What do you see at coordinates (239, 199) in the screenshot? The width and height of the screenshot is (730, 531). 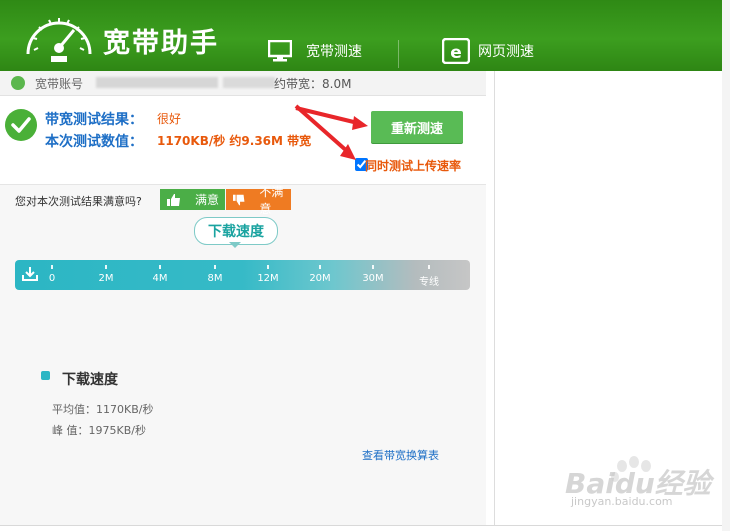 I see `thumbs-down-icon` at bounding box center [239, 199].